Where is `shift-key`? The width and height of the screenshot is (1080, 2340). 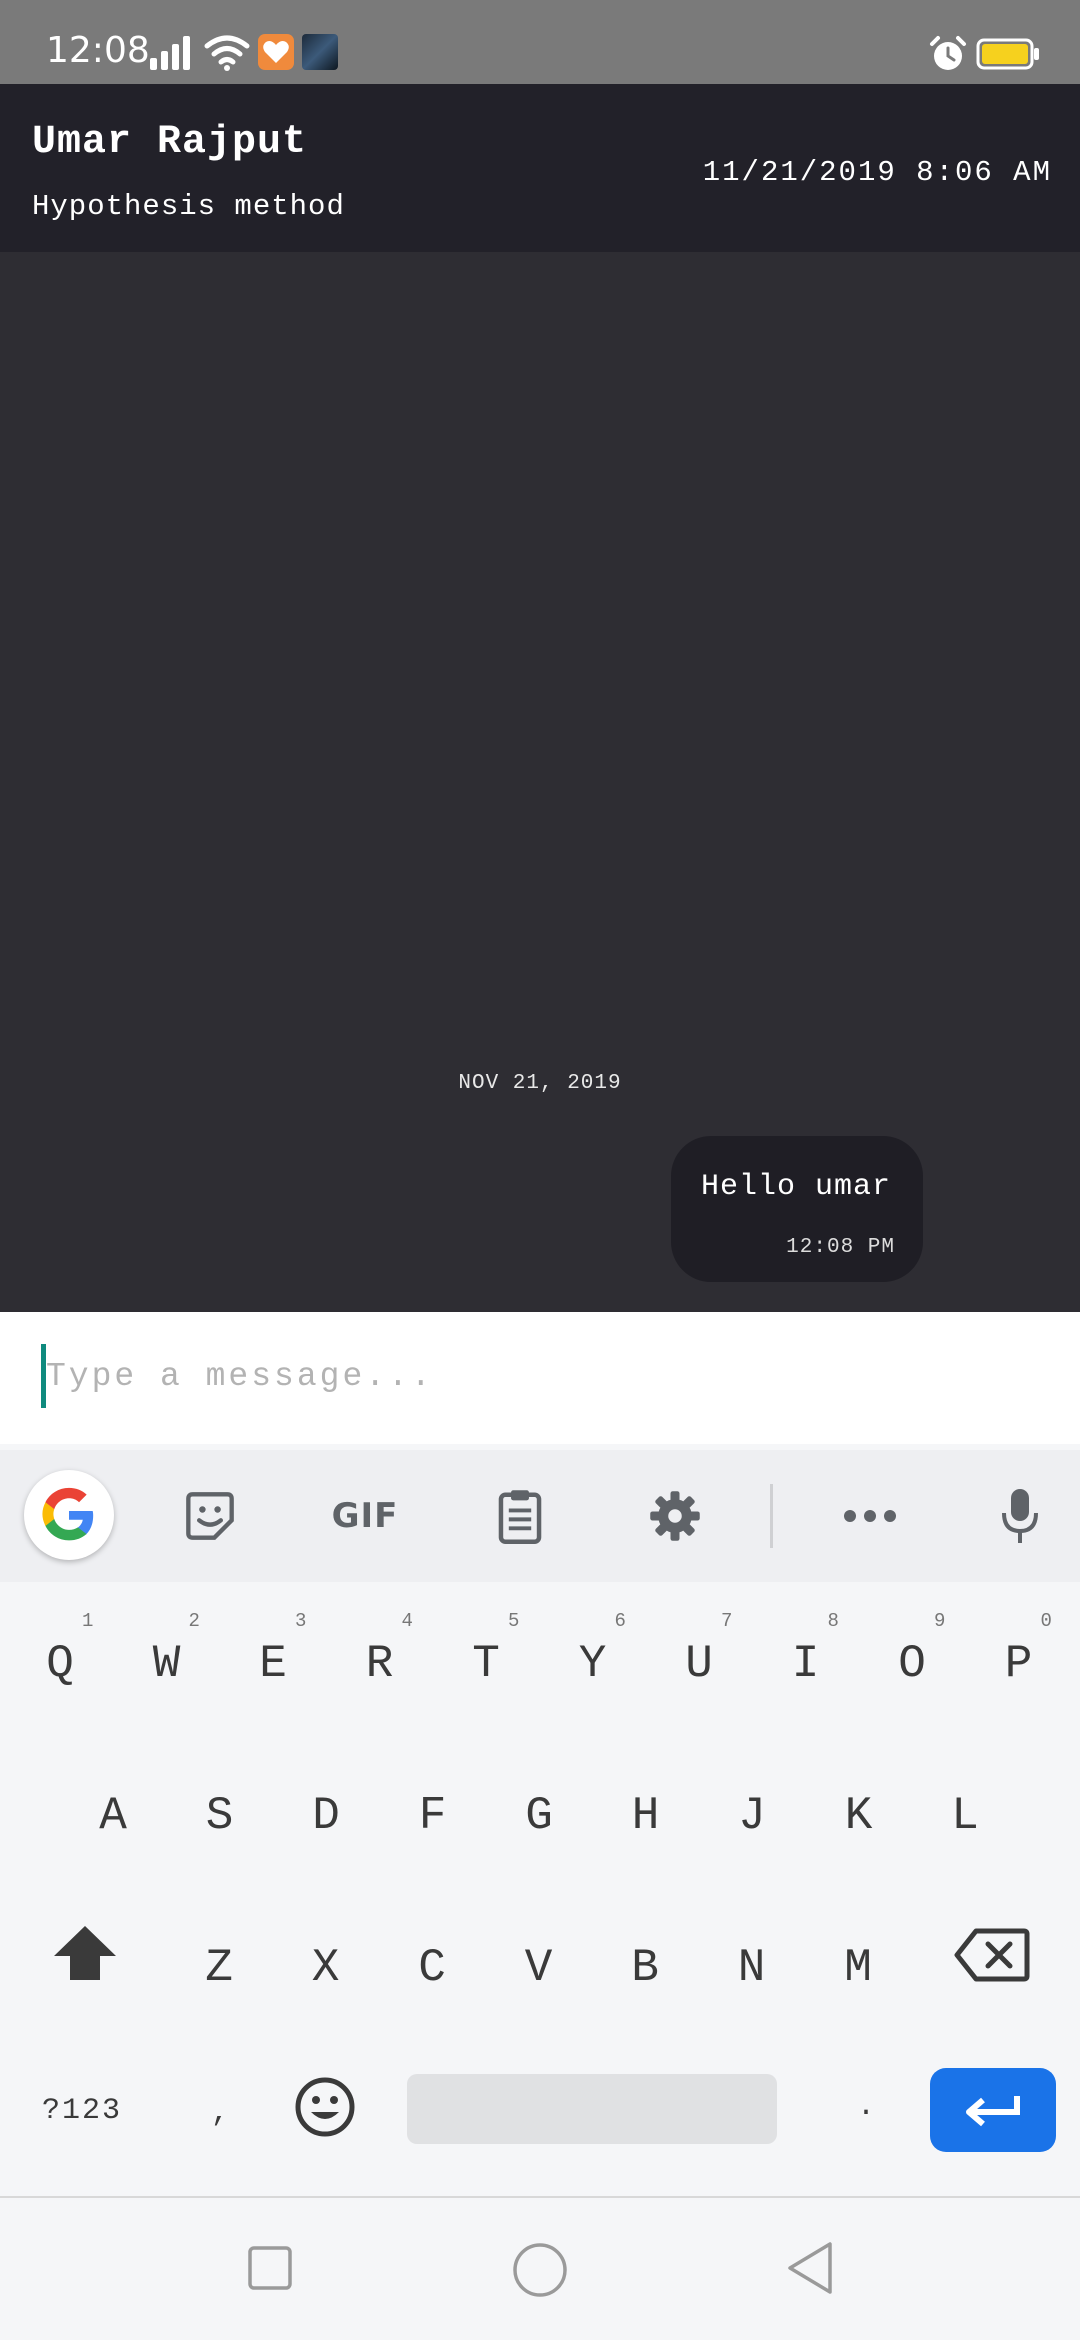 shift-key is located at coordinates (85, 1955).